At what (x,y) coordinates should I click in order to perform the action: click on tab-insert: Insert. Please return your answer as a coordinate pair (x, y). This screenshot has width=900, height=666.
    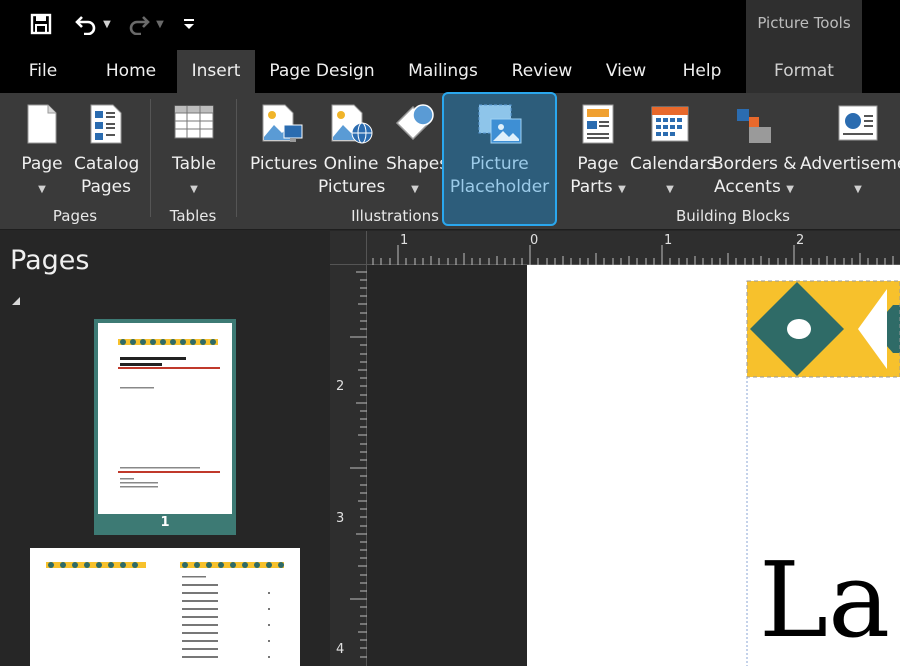
    Looking at the image, I should click on (216, 71).